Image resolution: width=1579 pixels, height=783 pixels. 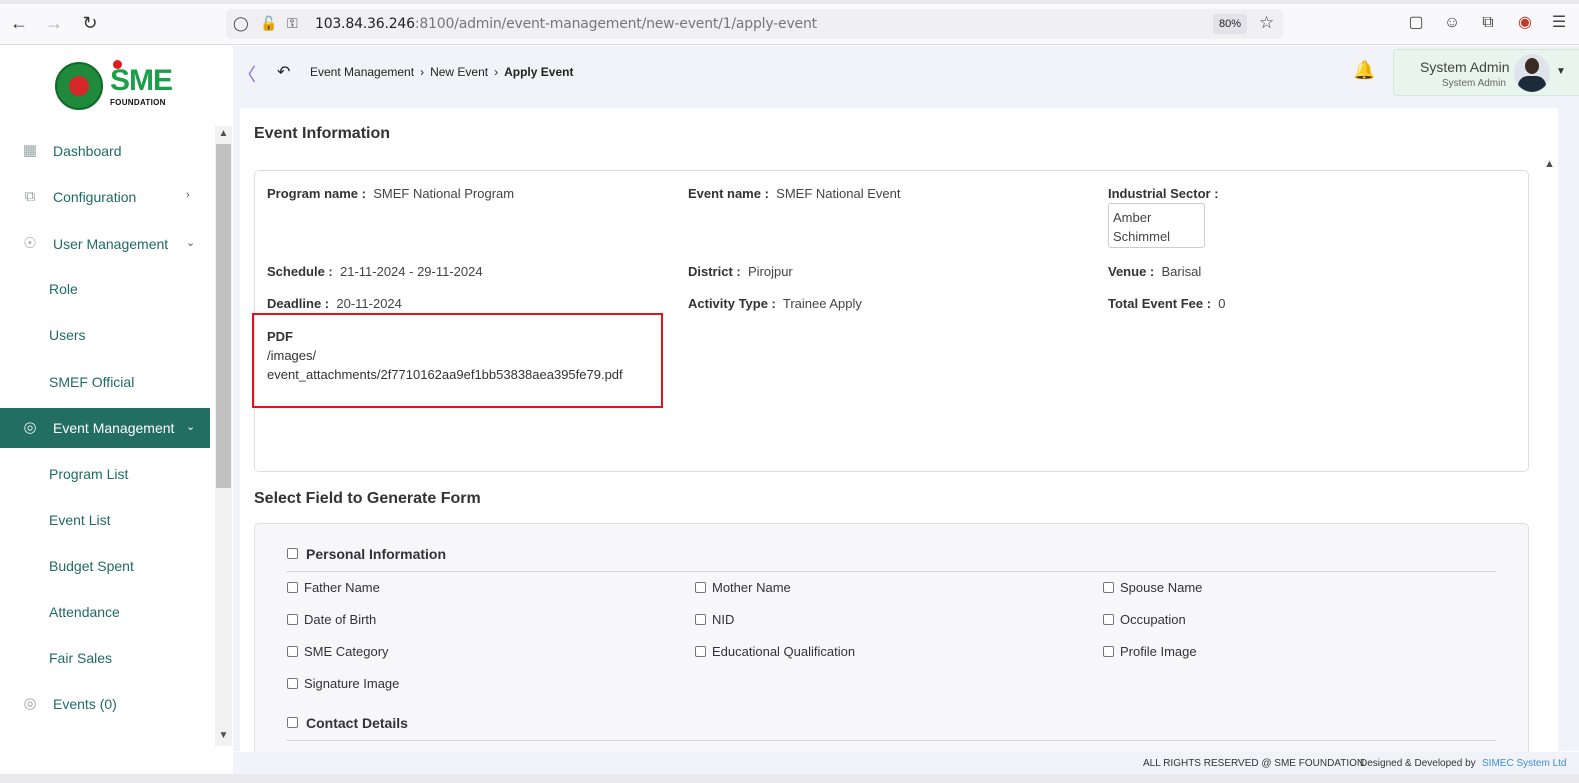 What do you see at coordinates (1156, 217) in the screenshot?
I see `sector-item: Amber` at bounding box center [1156, 217].